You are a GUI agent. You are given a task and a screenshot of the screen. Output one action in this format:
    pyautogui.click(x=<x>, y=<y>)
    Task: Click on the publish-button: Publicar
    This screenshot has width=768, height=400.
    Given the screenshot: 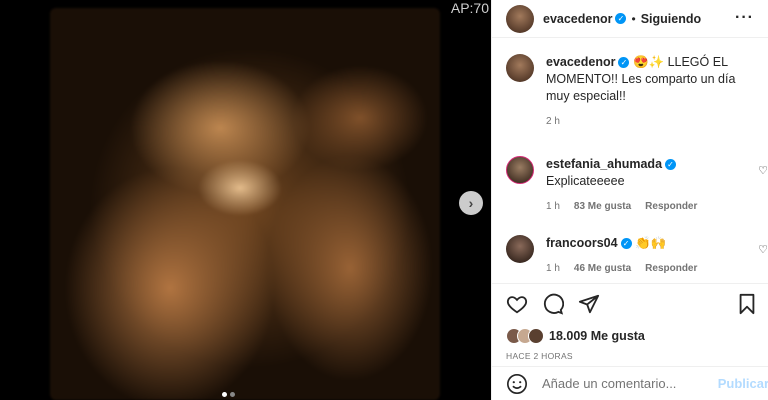 What is the action you would take?
    pyautogui.click(x=743, y=383)
    